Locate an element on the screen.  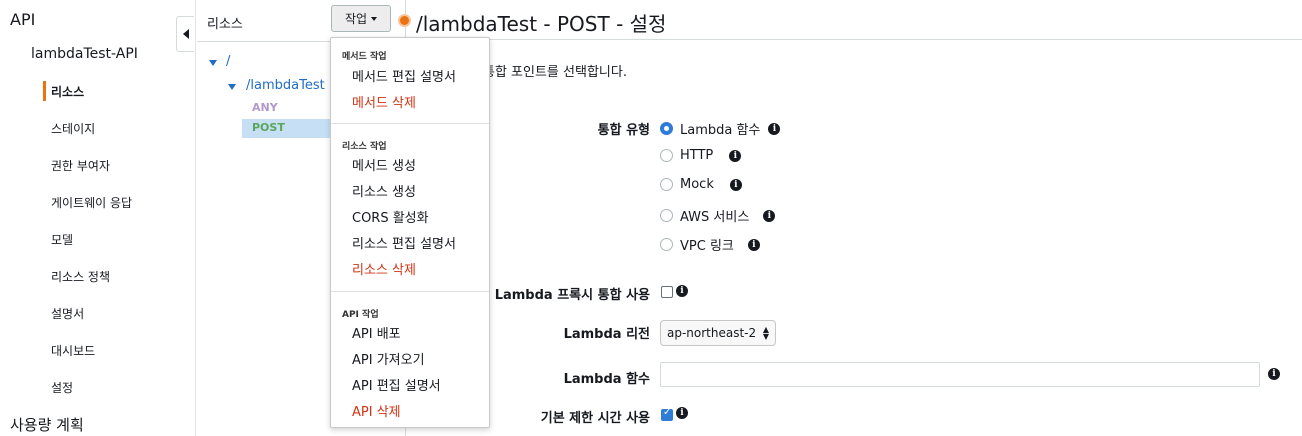
default-timeout-checkbox is located at coordinates (667, 414).